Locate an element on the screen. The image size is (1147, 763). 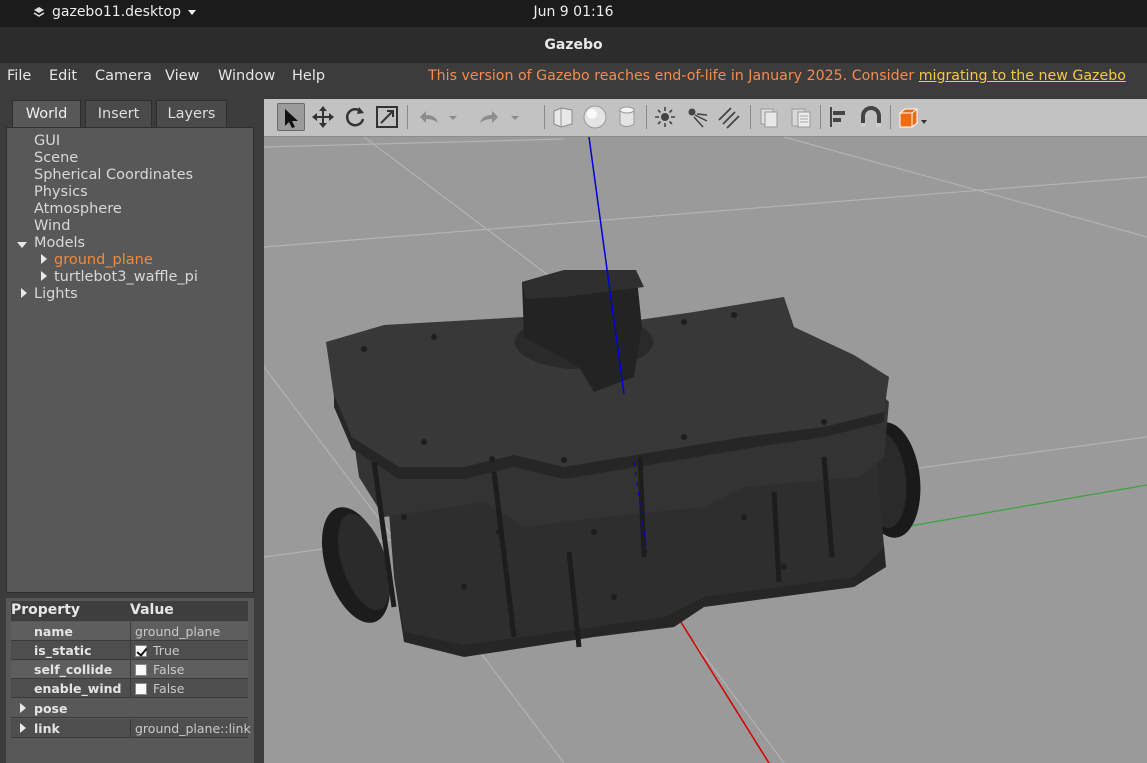
view-angle-icon is located at coordinates (912, 117).